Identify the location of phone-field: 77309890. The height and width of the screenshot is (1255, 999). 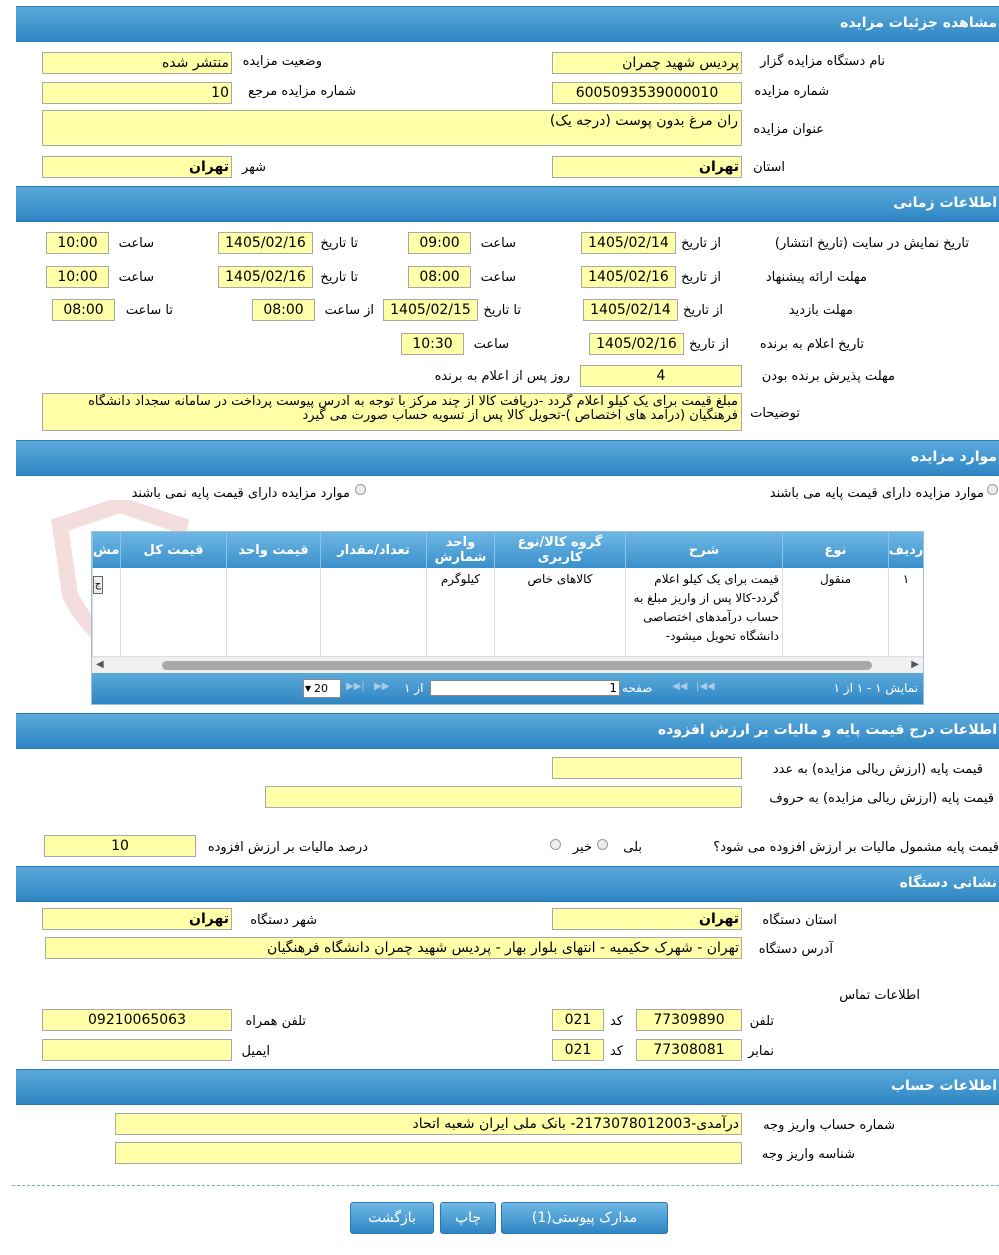
(689, 1020).